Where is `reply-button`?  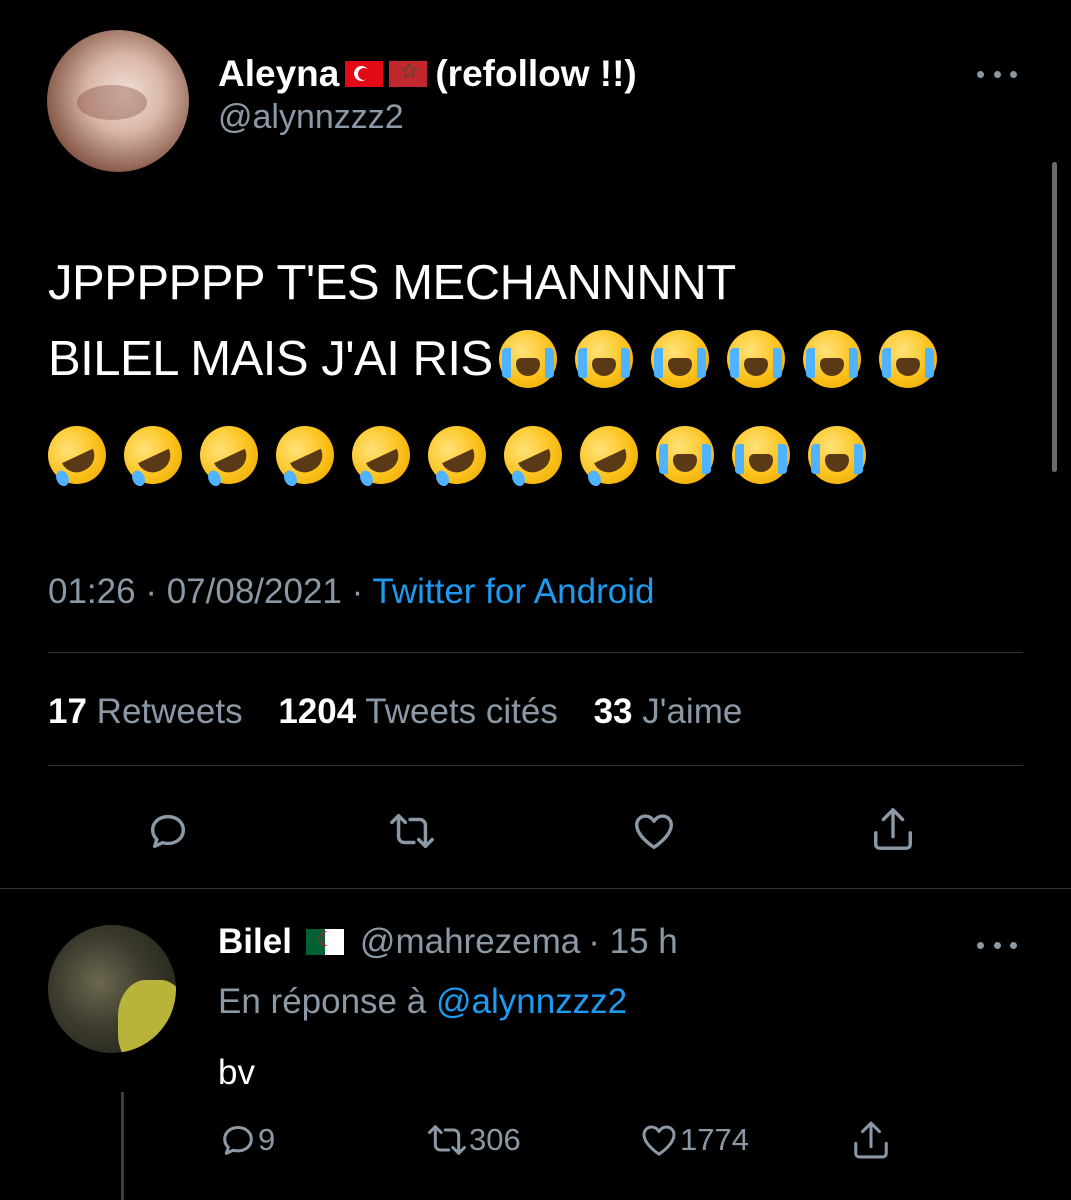
reply-button is located at coordinates (168, 831).